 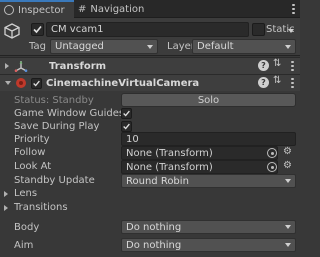 What do you see at coordinates (79, 46) in the screenshot?
I see `tag-value: Untagged` at bounding box center [79, 46].